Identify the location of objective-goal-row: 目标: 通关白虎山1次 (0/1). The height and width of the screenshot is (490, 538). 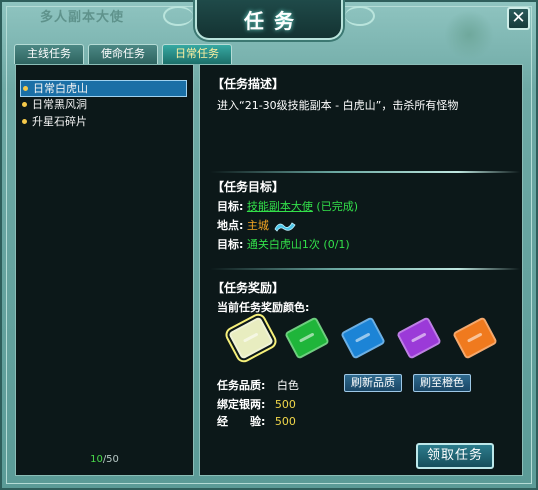
(283, 244).